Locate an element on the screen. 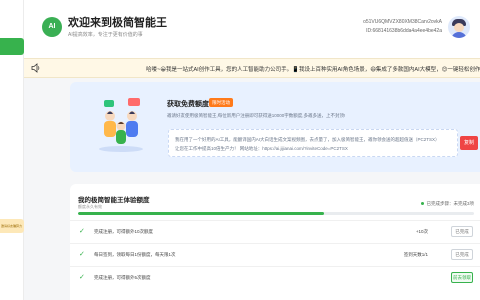  team-illustration-icon is located at coordinates (121, 125).